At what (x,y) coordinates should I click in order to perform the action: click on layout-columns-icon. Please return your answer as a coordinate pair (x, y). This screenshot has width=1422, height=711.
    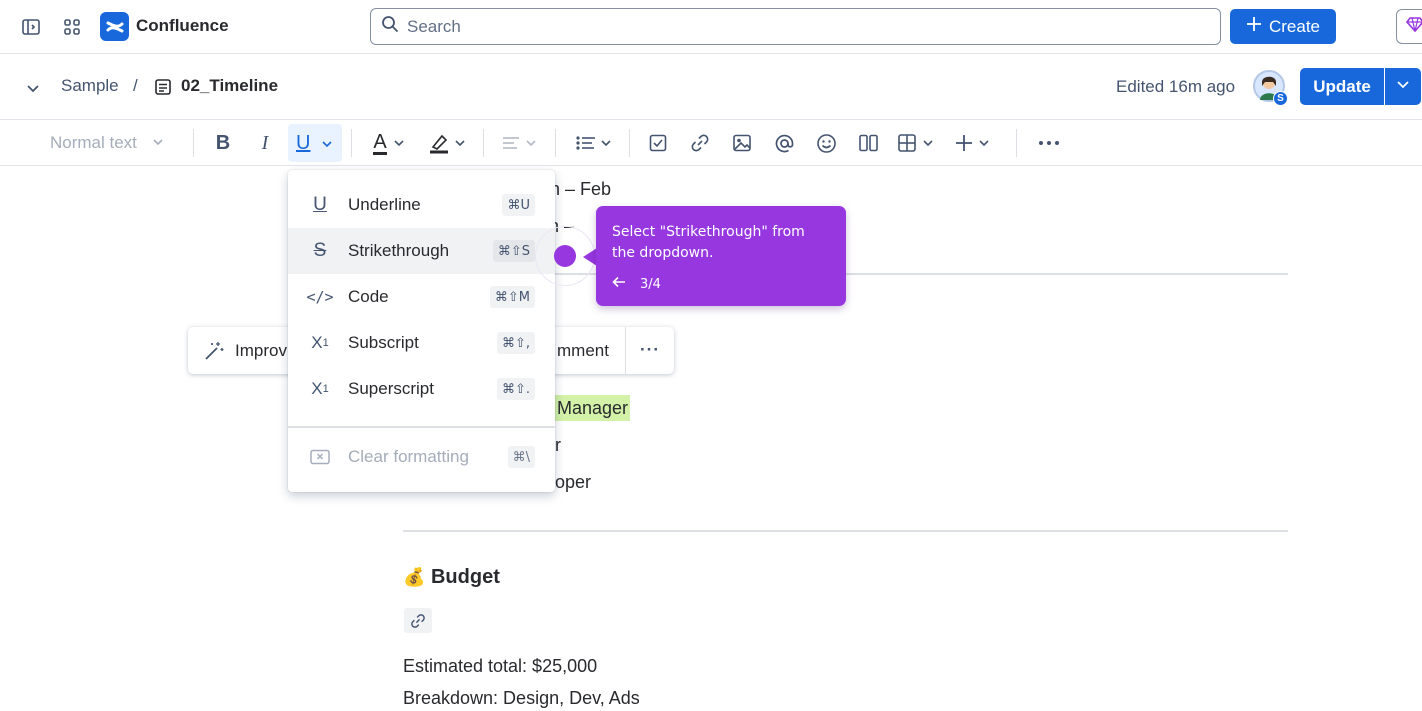
    Looking at the image, I should click on (868, 143).